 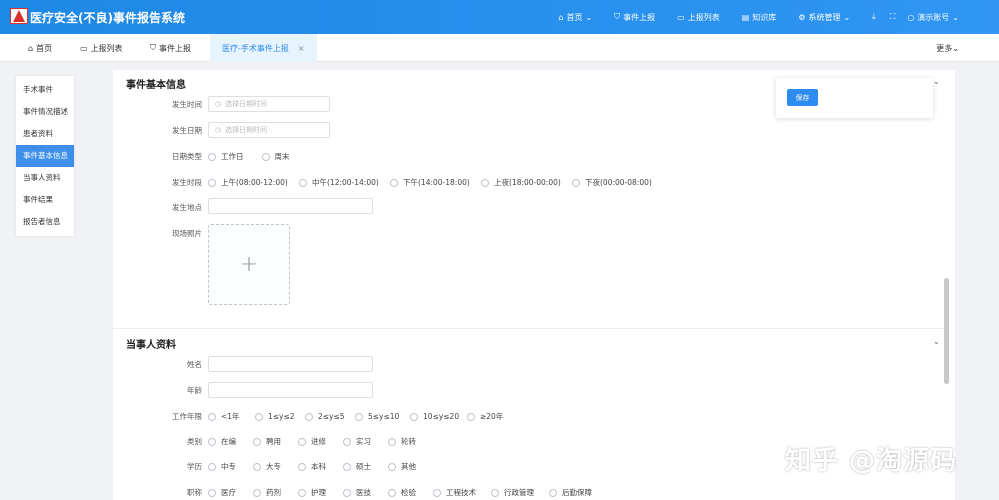 I want to click on tab-home: ⌂ 首页, so click(x=40, y=48).